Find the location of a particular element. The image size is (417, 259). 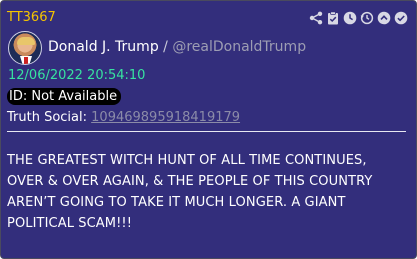

divider is located at coordinates (206, 131).